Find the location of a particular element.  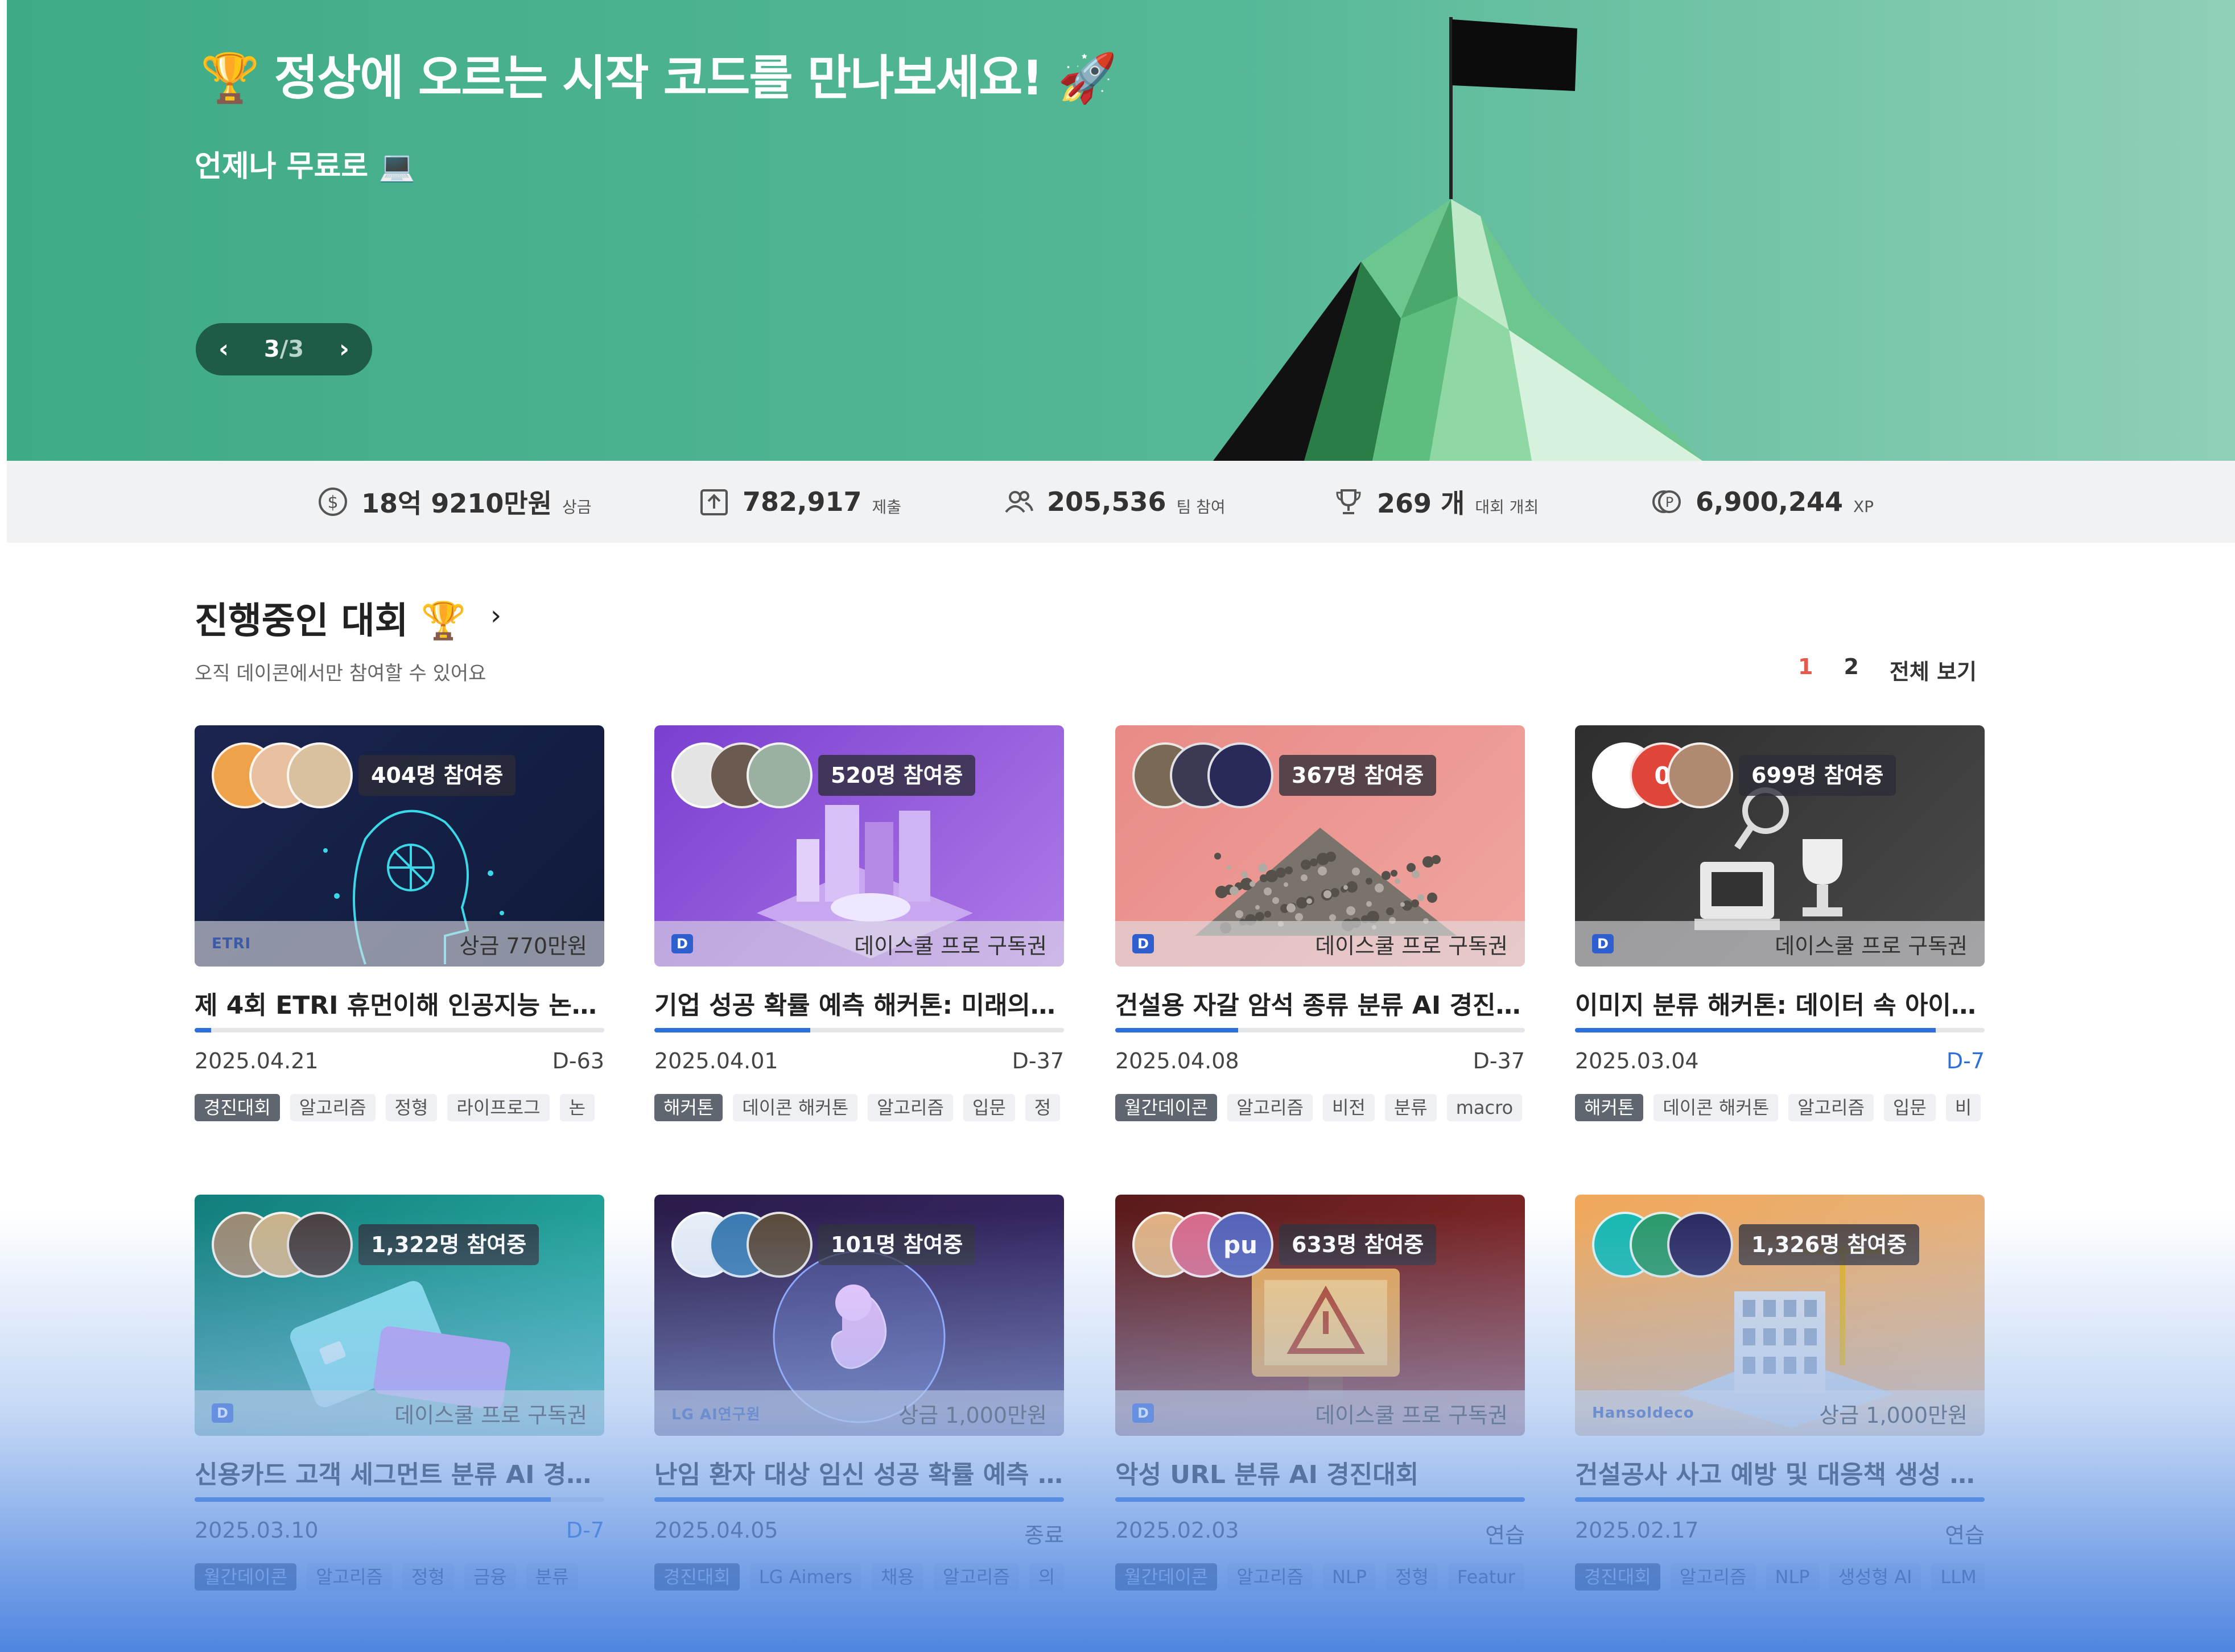

keyword-tag: 생성형 AI is located at coordinates (1875, 1577).